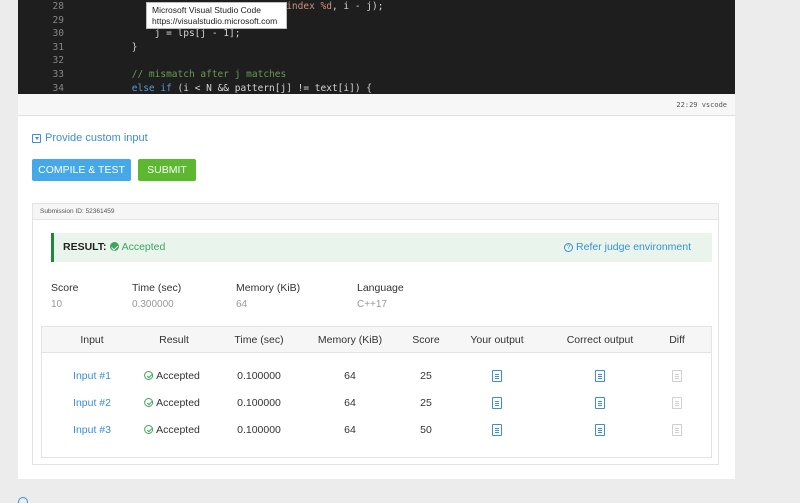  What do you see at coordinates (426, 340) in the screenshot?
I see `column-header: Score` at bounding box center [426, 340].